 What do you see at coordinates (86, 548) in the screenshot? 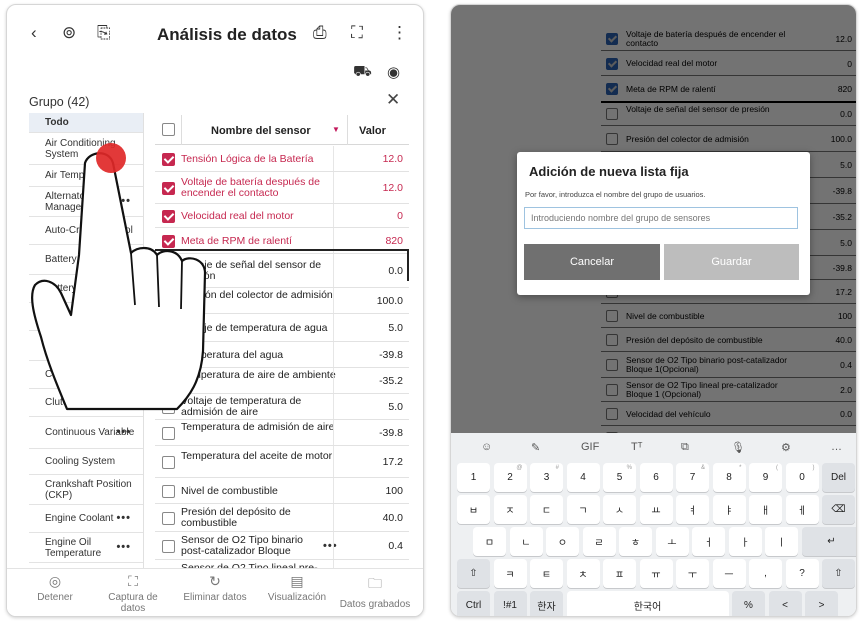
I see `group-item: Engine Oil Temperature •••` at bounding box center [86, 548].